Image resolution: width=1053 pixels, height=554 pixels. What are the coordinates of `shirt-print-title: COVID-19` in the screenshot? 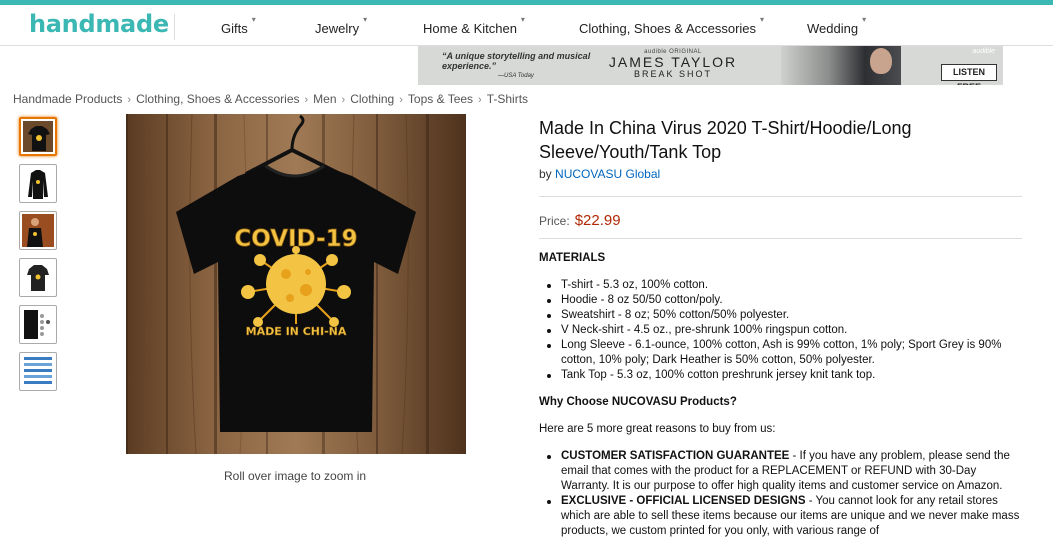 It's located at (295, 239).